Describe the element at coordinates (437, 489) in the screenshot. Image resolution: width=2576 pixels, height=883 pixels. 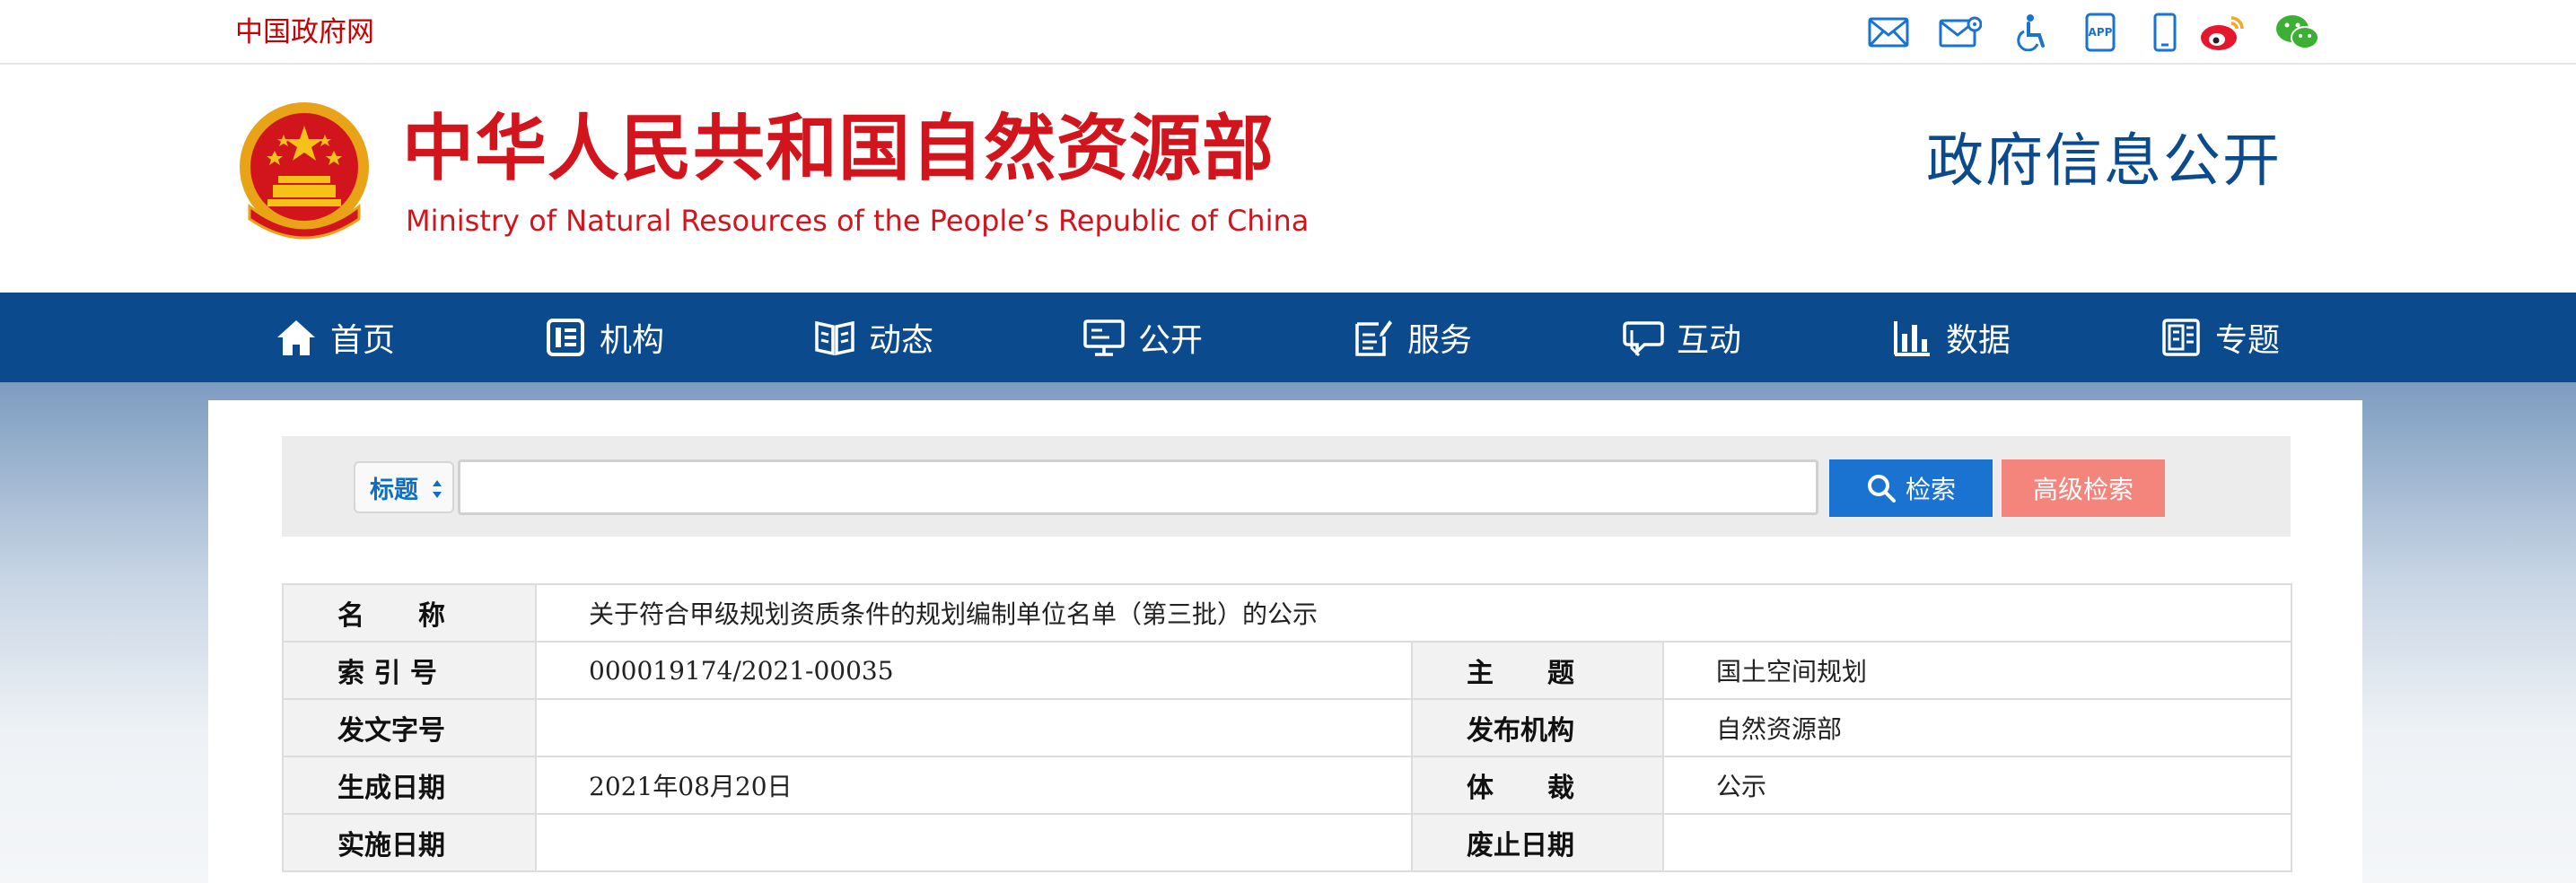
I see `select-arrows-icon` at that location.